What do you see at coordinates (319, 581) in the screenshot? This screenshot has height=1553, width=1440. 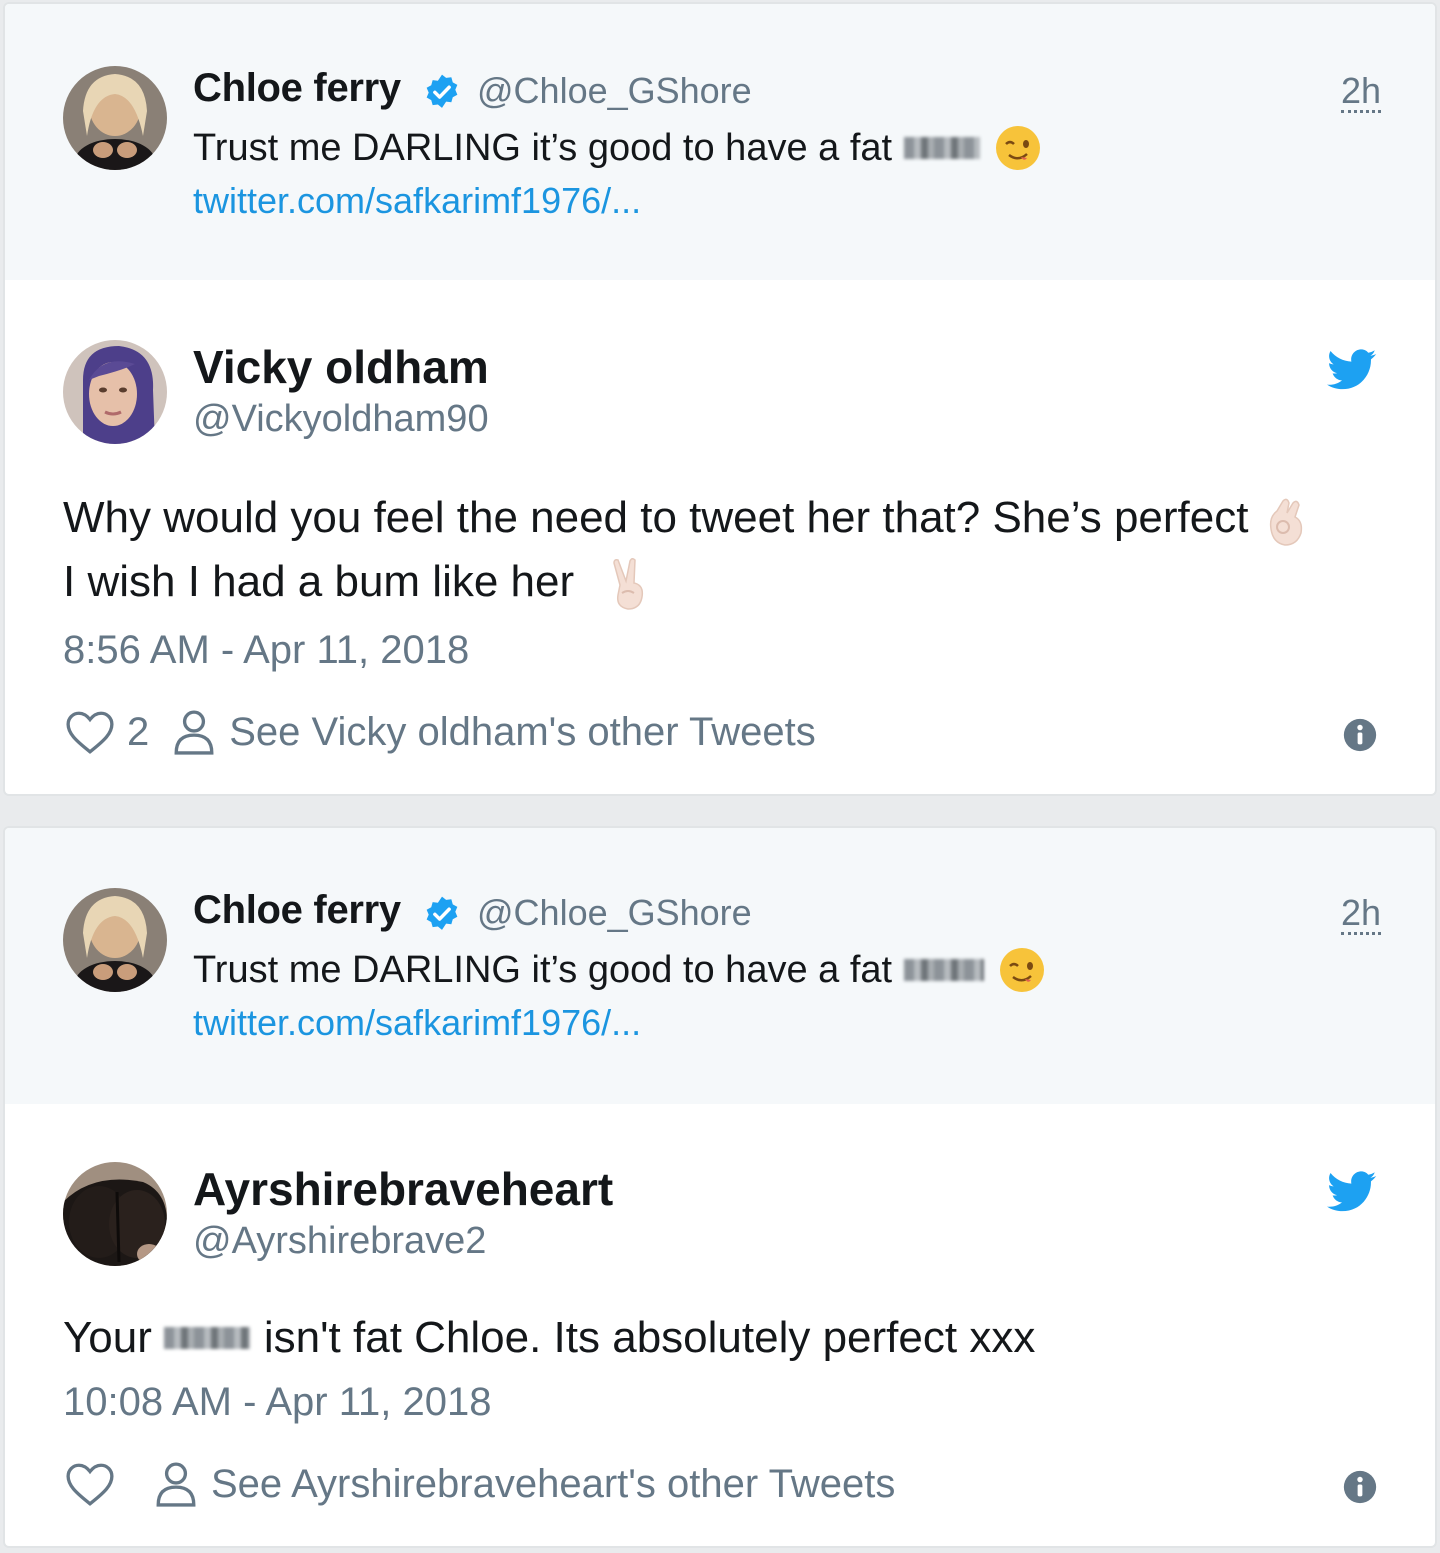 I see `tweet-text-line2: I wish I had a bum like her` at bounding box center [319, 581].